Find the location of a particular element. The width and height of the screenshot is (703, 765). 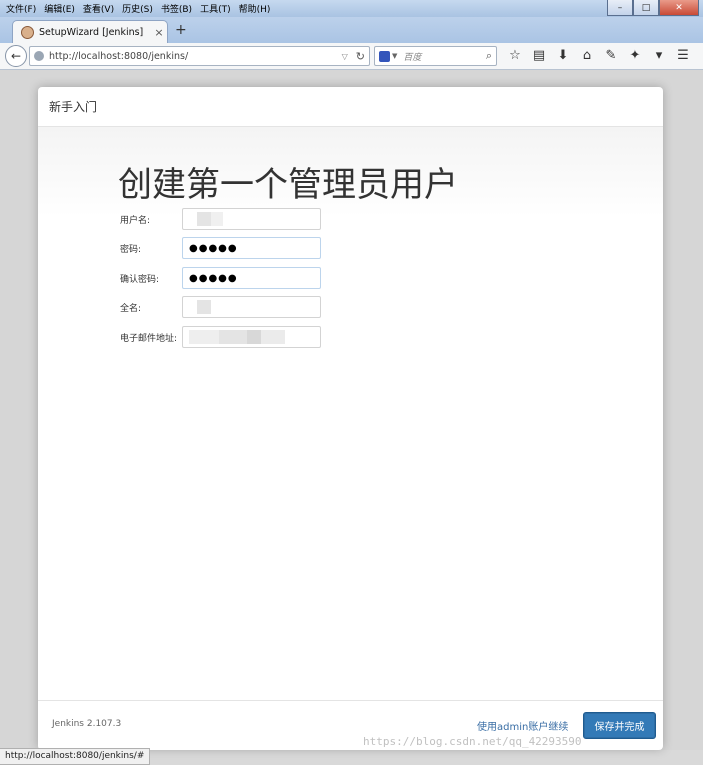

dialog-header: 新手入门 is located at coordinates (350, 107).